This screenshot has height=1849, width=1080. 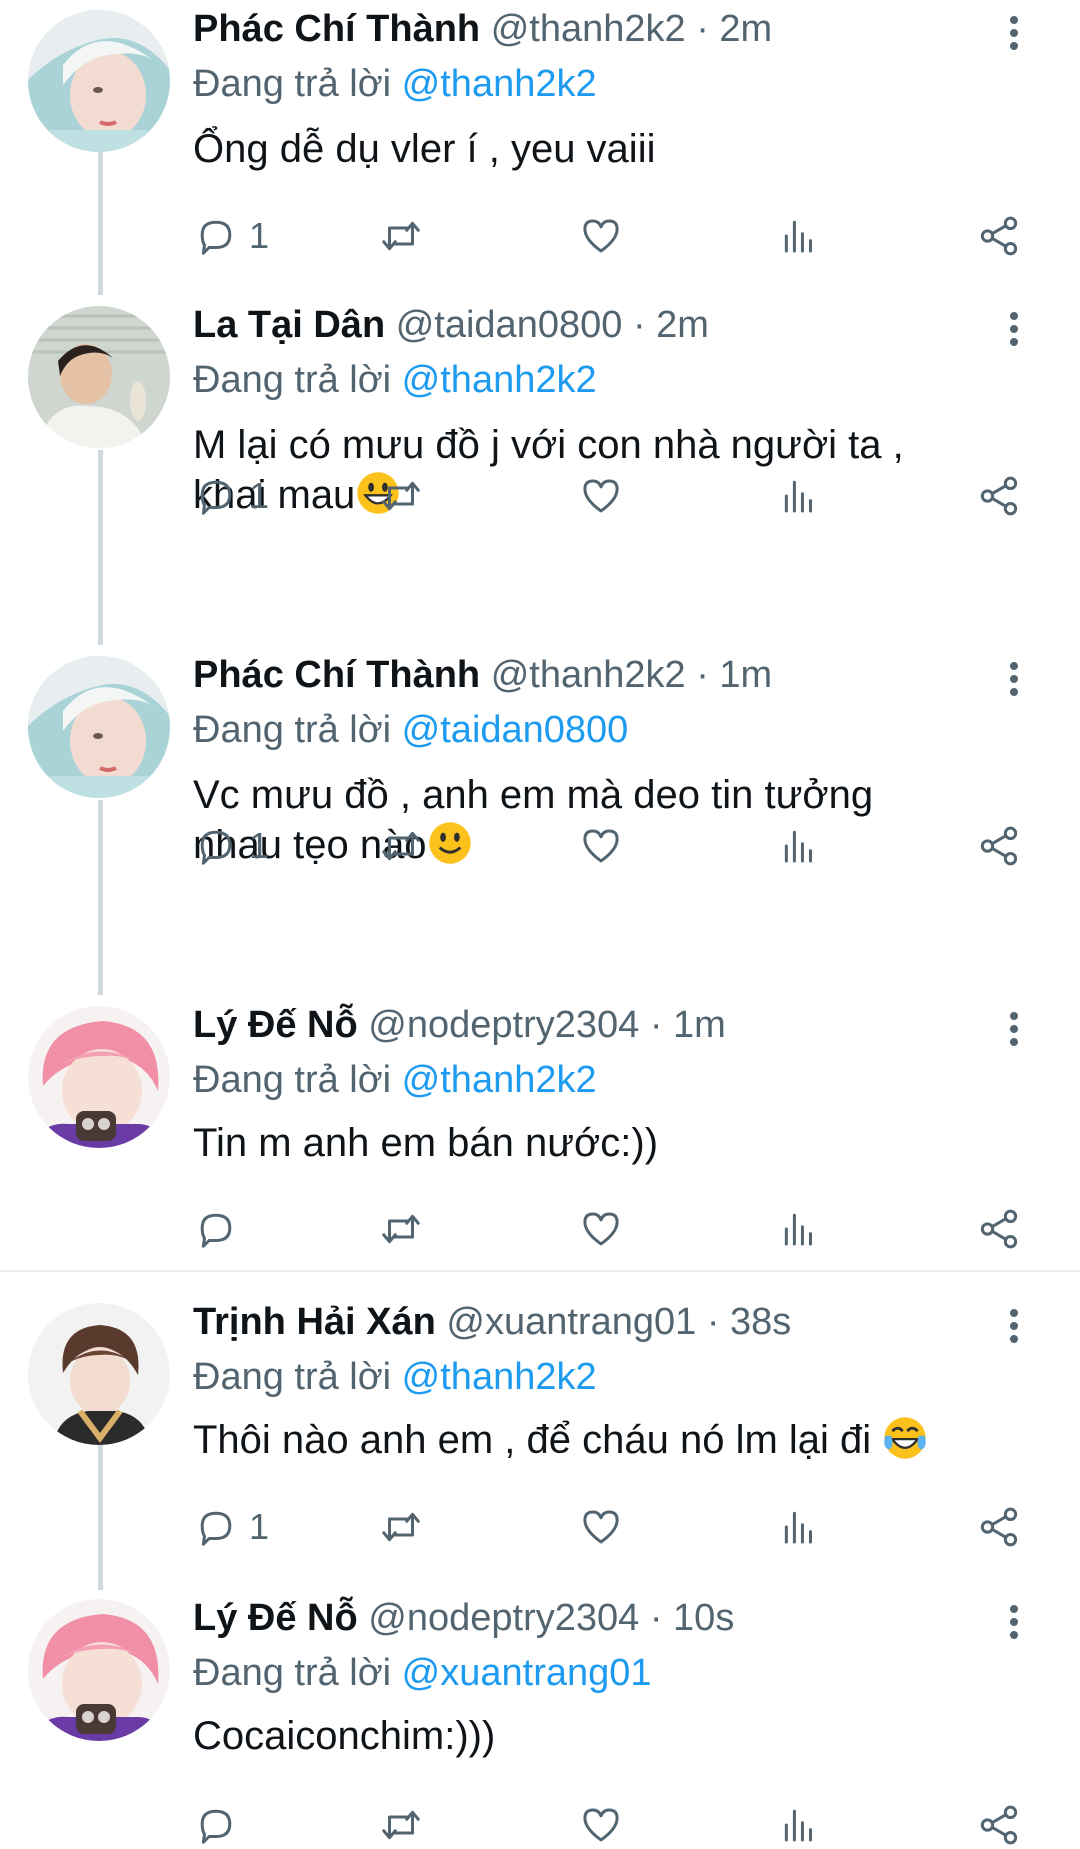 I want to click on tweet-text: Thôi nào anh em , để cháu nó lm lại đi, so click(x=608, y=1440).